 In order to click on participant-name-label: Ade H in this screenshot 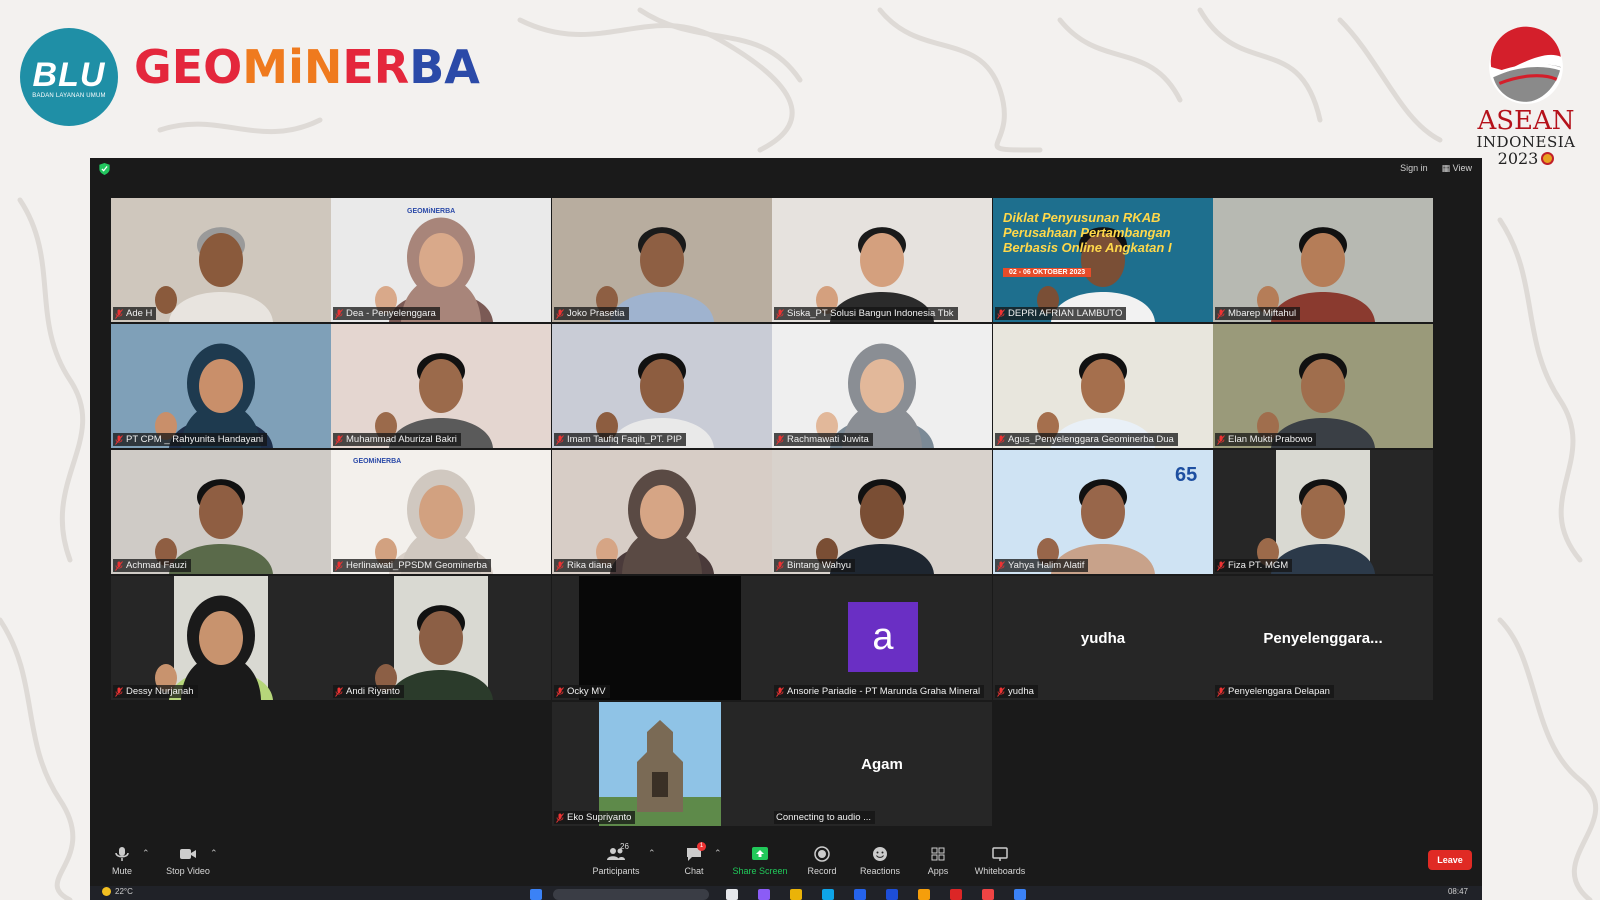, I will do `click(135, 313)`.